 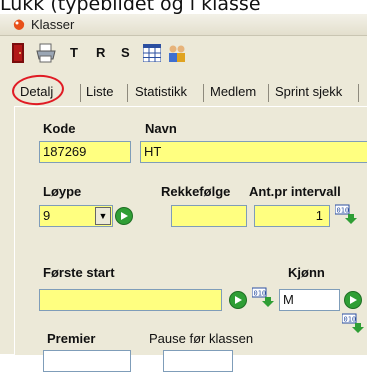 What do you see at coordinates (161, 128) in the screenshot?
I see `navn-label: Navn` at bounding box center [161, 128].